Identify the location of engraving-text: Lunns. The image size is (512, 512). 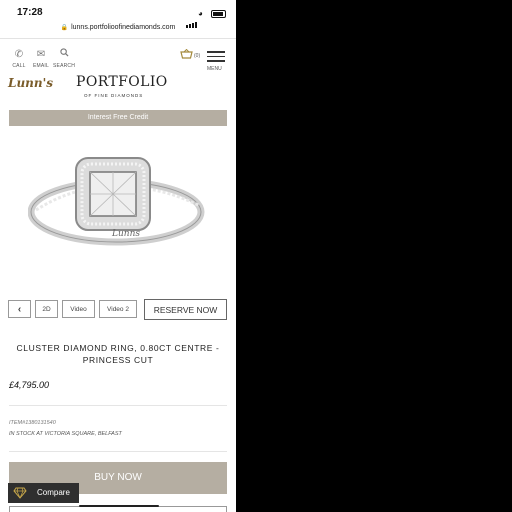
(125, 234).